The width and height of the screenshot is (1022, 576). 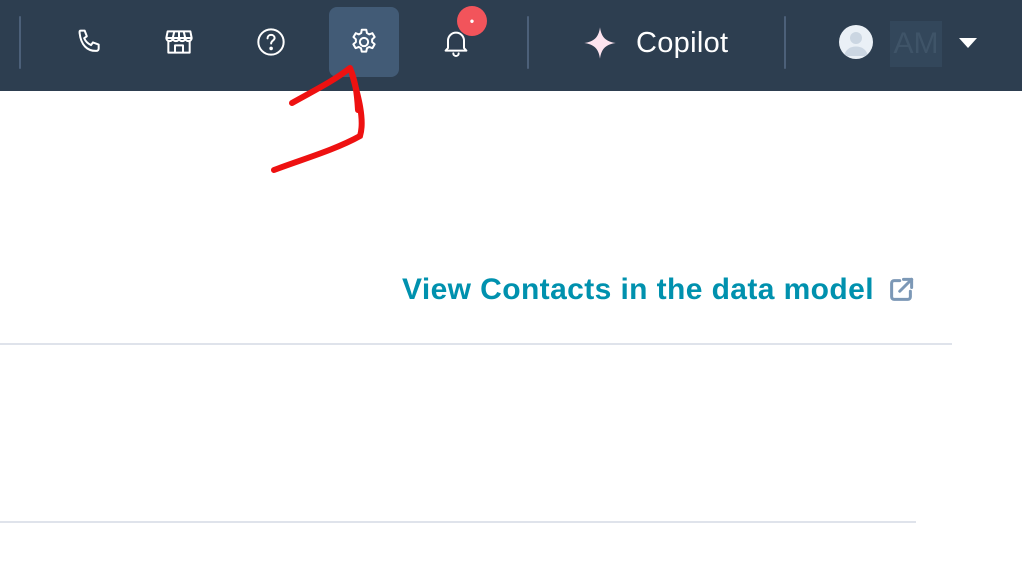 I want to click on copilot-button: Copilot, so click(x=655, y=43).